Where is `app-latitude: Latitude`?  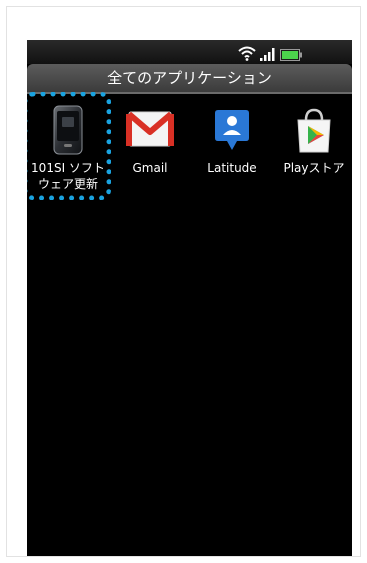
app-latitude: Latitude is located at coordinates (232, 153).